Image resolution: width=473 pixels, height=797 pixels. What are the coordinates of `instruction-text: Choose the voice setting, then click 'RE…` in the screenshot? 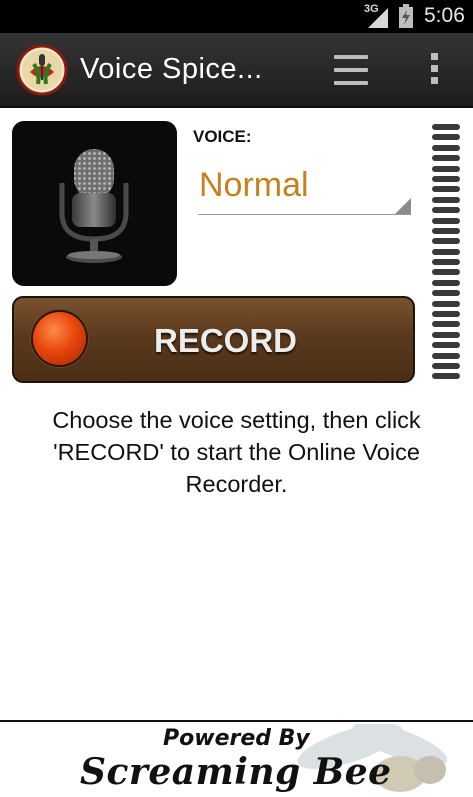 It's located at (236, 452).